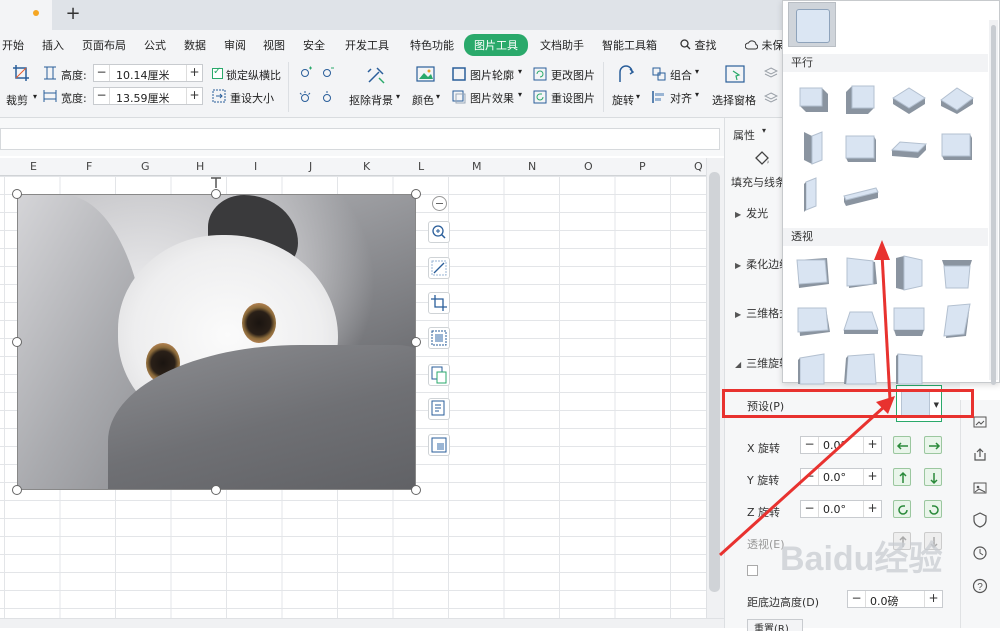  What do you see at coordinates (310, 166) in the screenshot?
I see `column-header-j: J` at bounding box center [310, 166].